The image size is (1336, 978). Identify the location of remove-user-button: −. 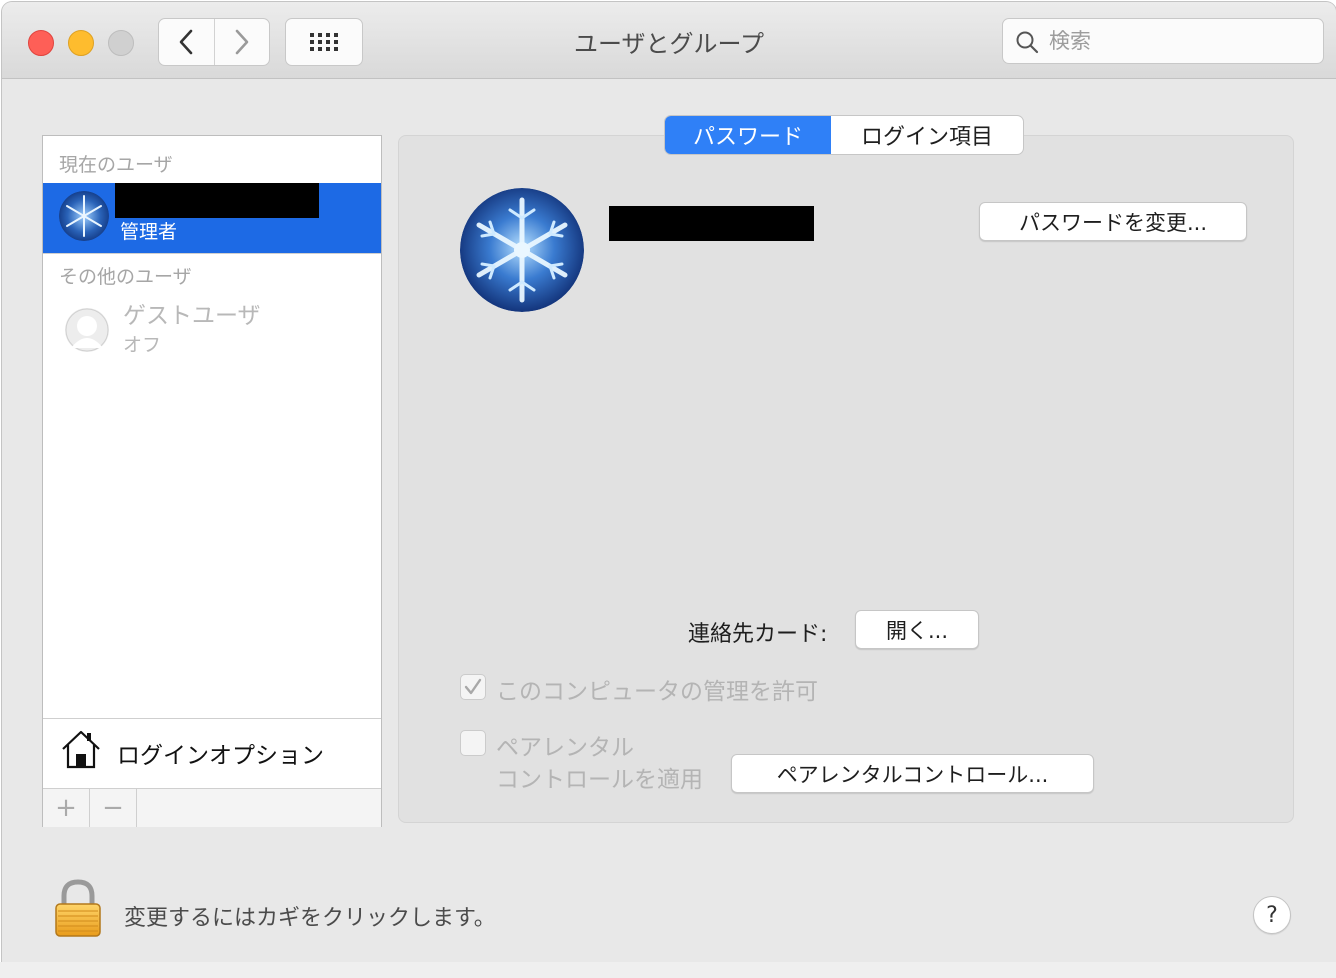
(113, 808).